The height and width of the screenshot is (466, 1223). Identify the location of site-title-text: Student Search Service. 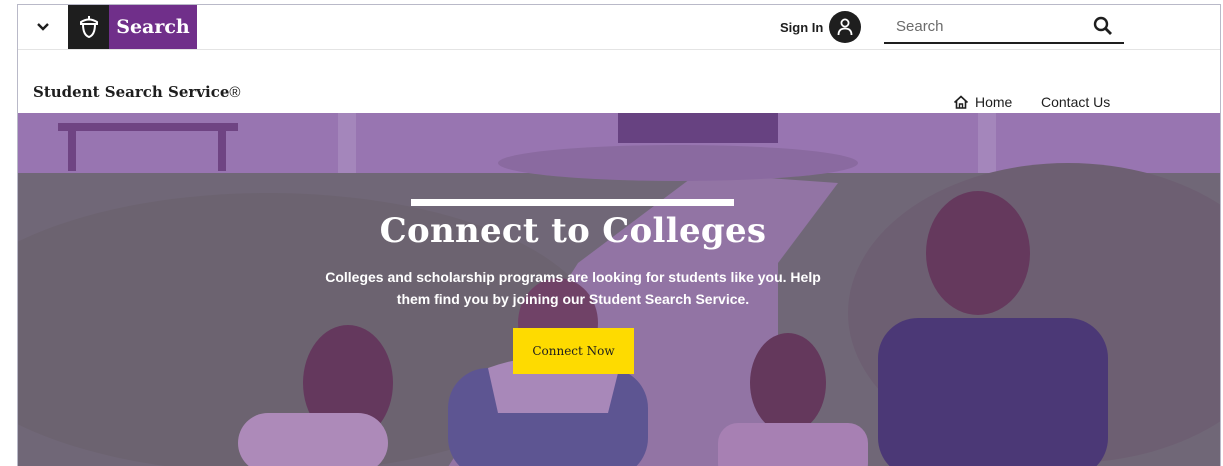
(131, 92).